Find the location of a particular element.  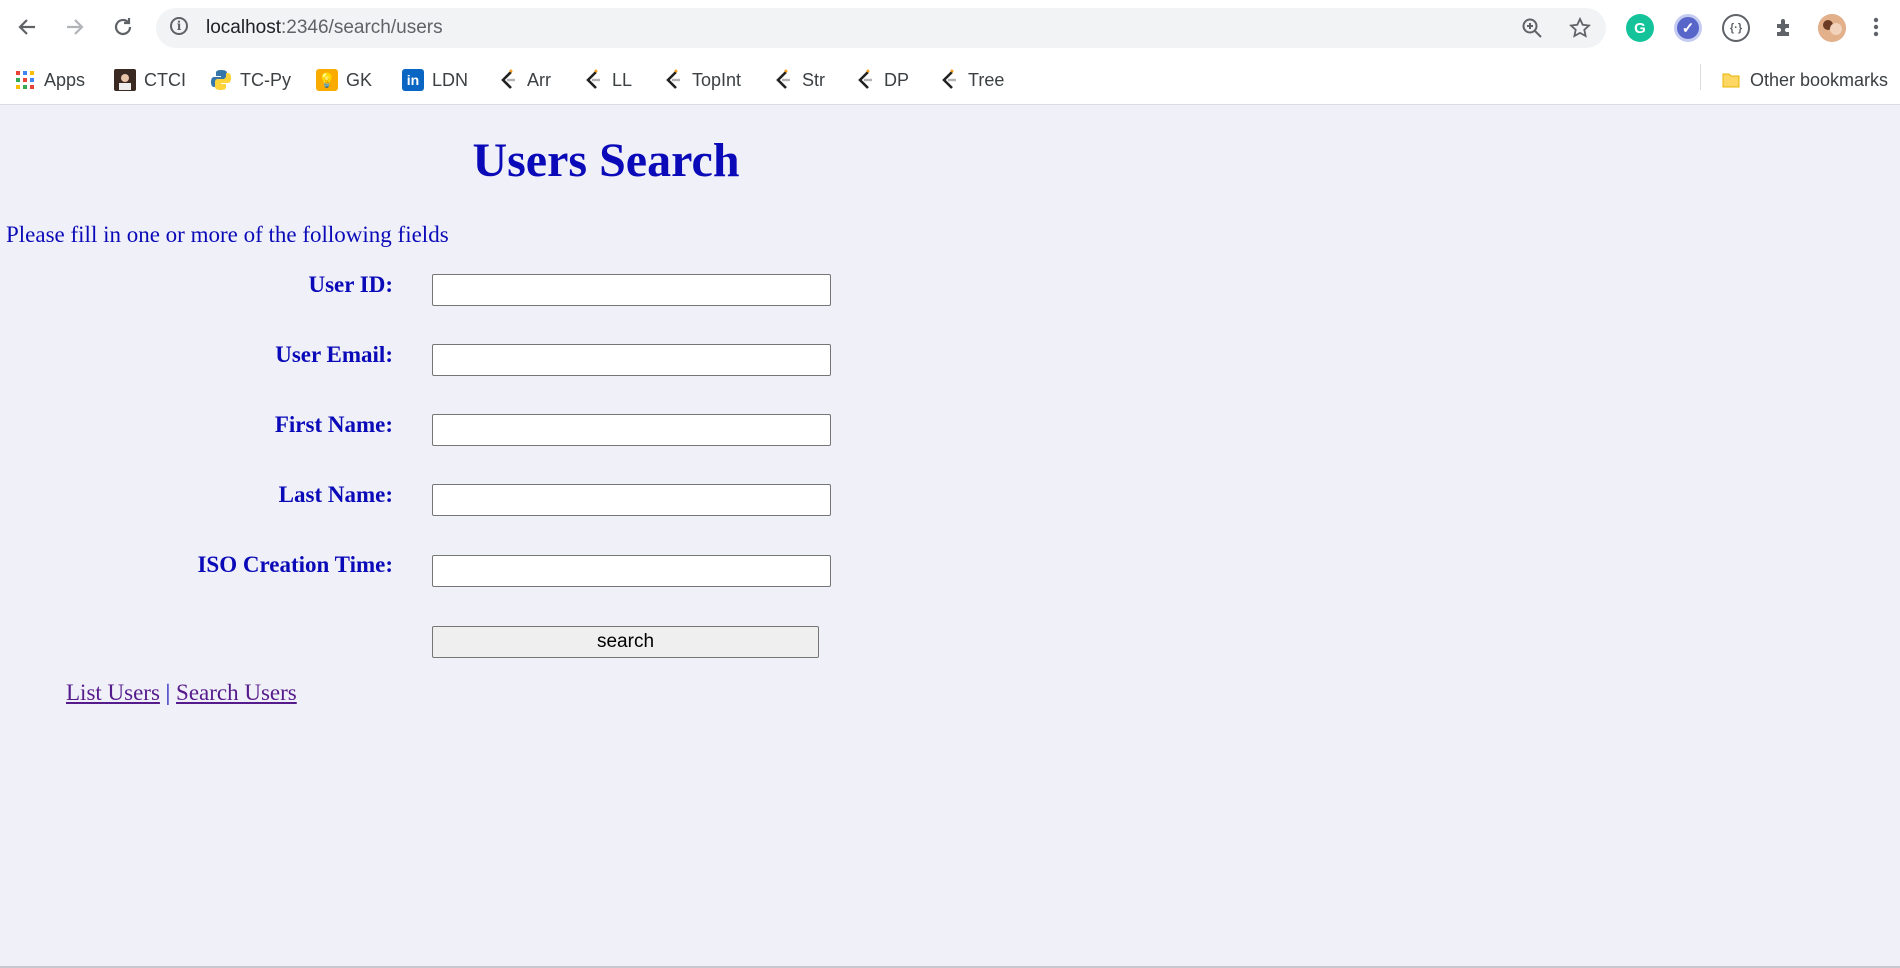

bookmark-topint: TopInt is located at coordinates (701, 80).